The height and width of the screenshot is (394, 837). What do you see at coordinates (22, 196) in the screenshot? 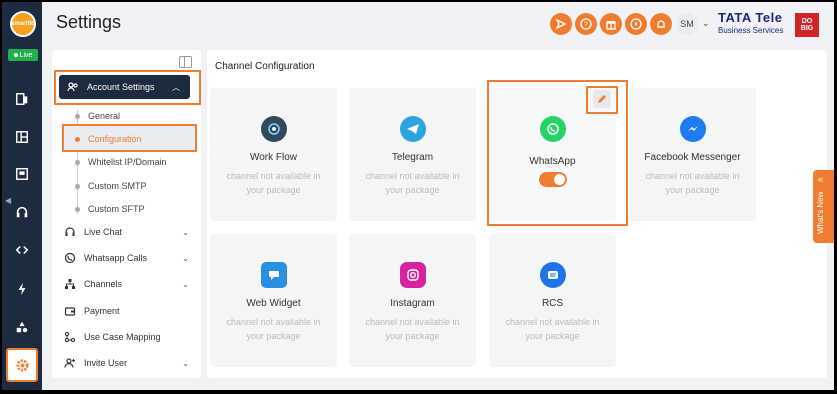
I see `left-rail: smartflo Live ◀` at bounding box center [22, 196].